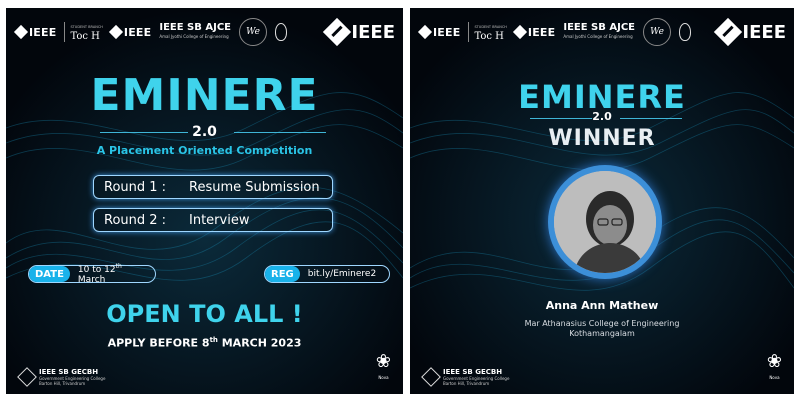  I want to click on date-tag: DATE, so click(49, 274).